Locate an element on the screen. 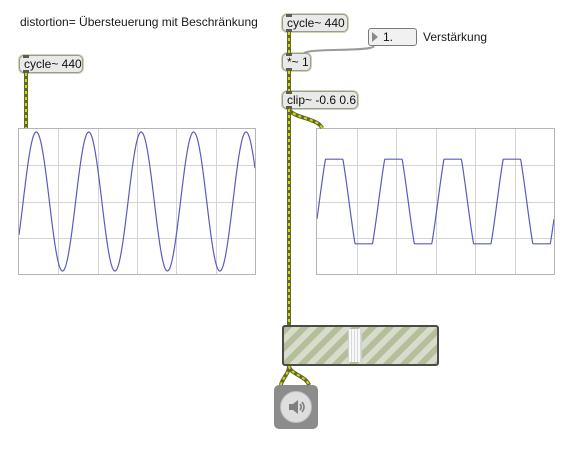  multiply-label: *~ 1 is located at coordinates (298, 62).